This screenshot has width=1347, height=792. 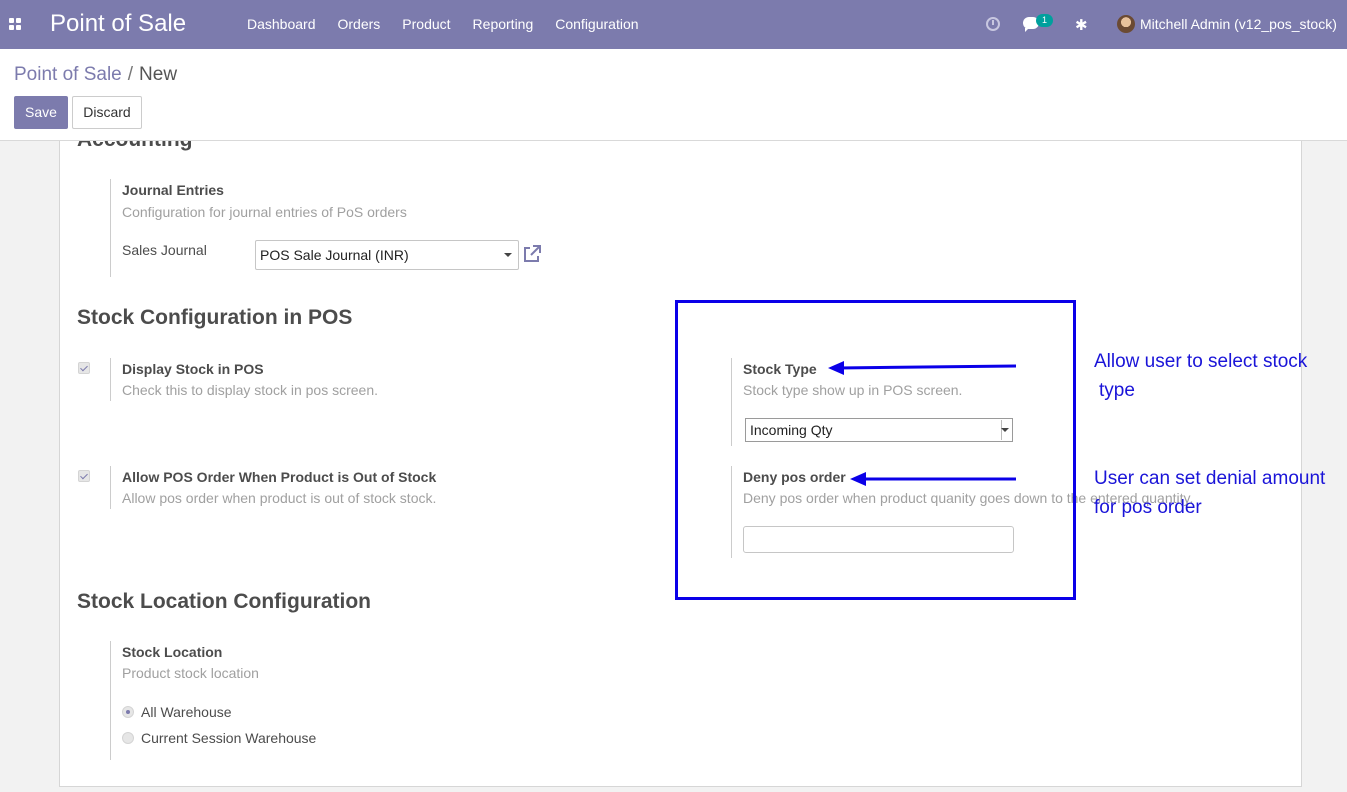 I want to click on debug-bug-icon: ✱, so click(x=1081, y=25).